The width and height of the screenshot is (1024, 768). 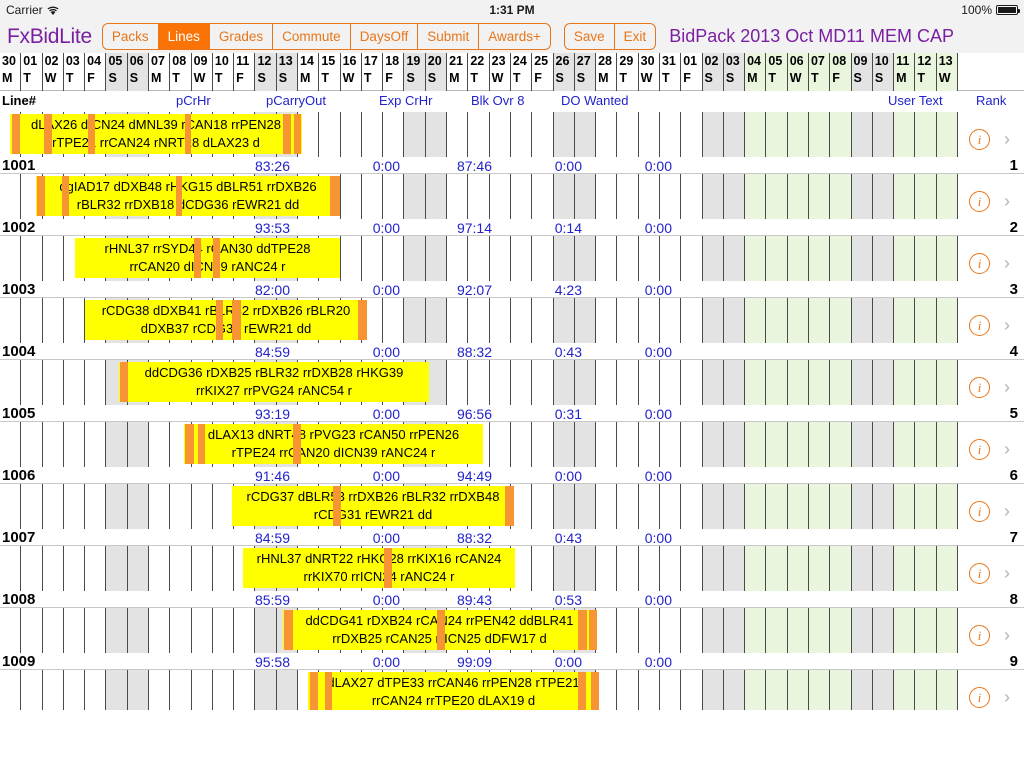 I want to click on col-header-blkovr: Blk Ovr 8, so click(x=498, y=100).